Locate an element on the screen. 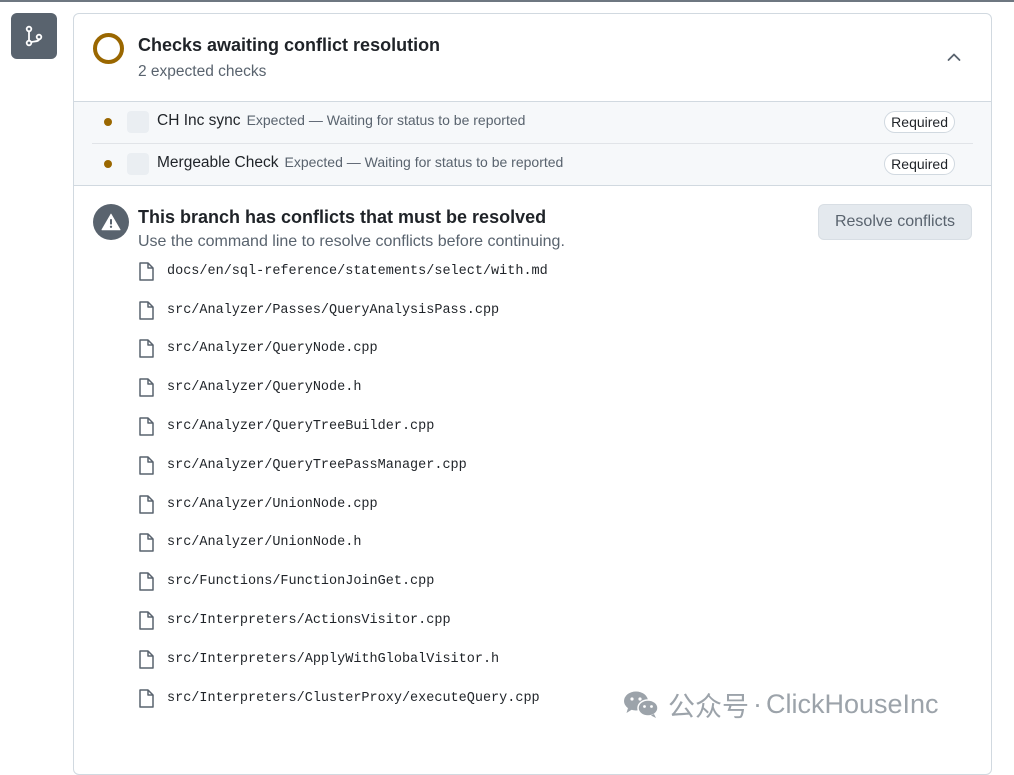 The width and height of the screenshot is (1014, 775). chevron-up-icon is located at coordinates (954, 57).